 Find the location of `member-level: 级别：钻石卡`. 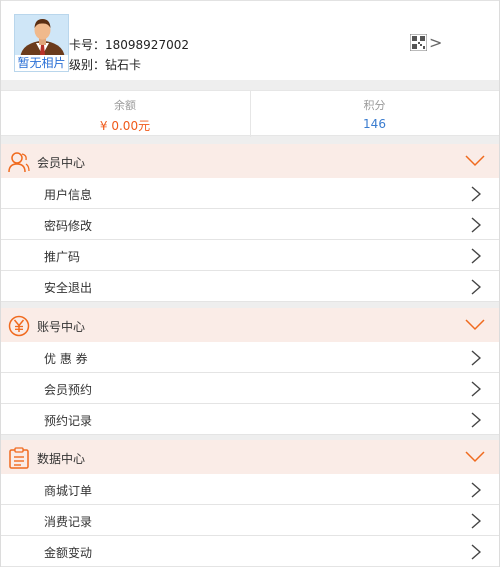

member-level: 级别：钻石卡 is located at coordinates (105, 65).